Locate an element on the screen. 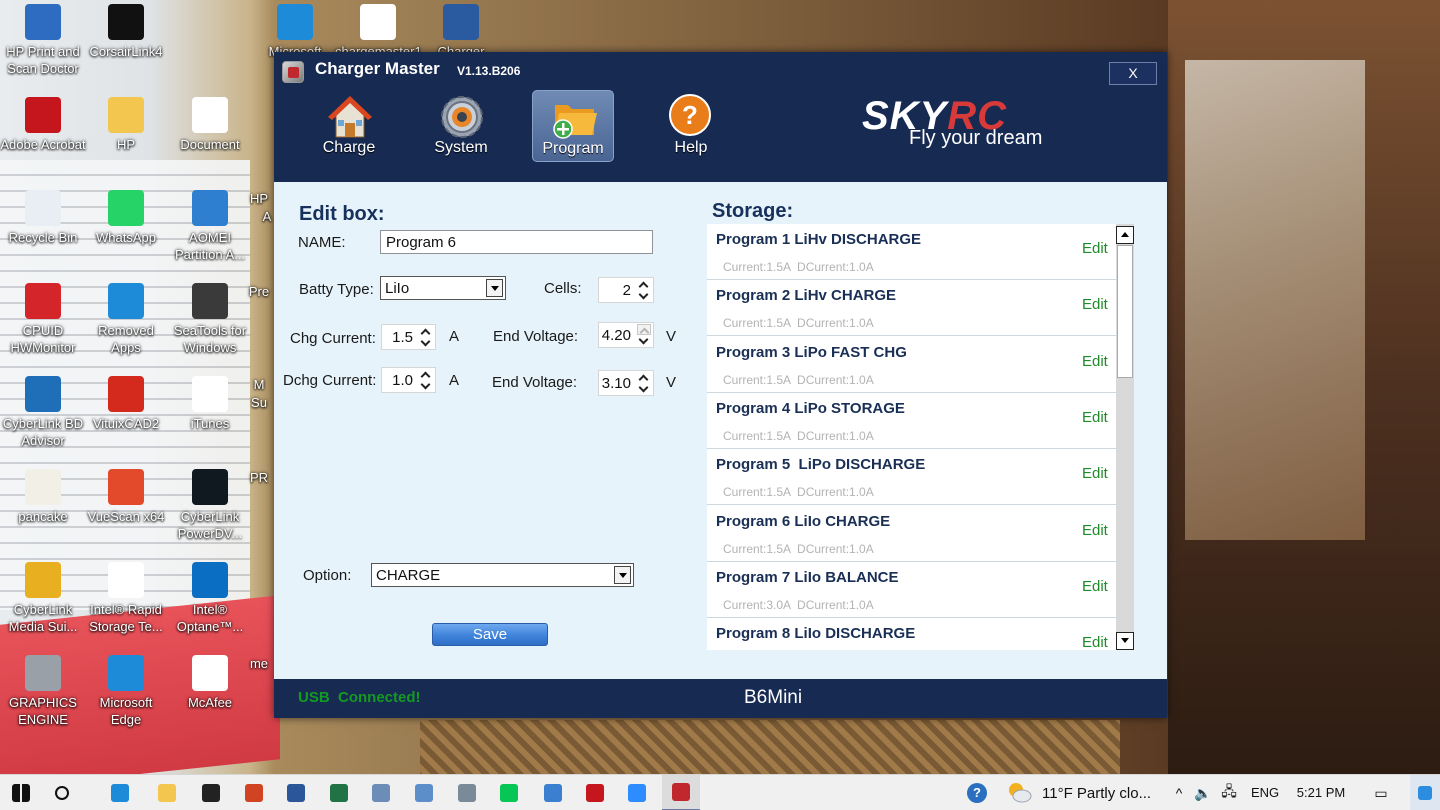  desktop-icon: Pre is located at coordinates (259, 291).